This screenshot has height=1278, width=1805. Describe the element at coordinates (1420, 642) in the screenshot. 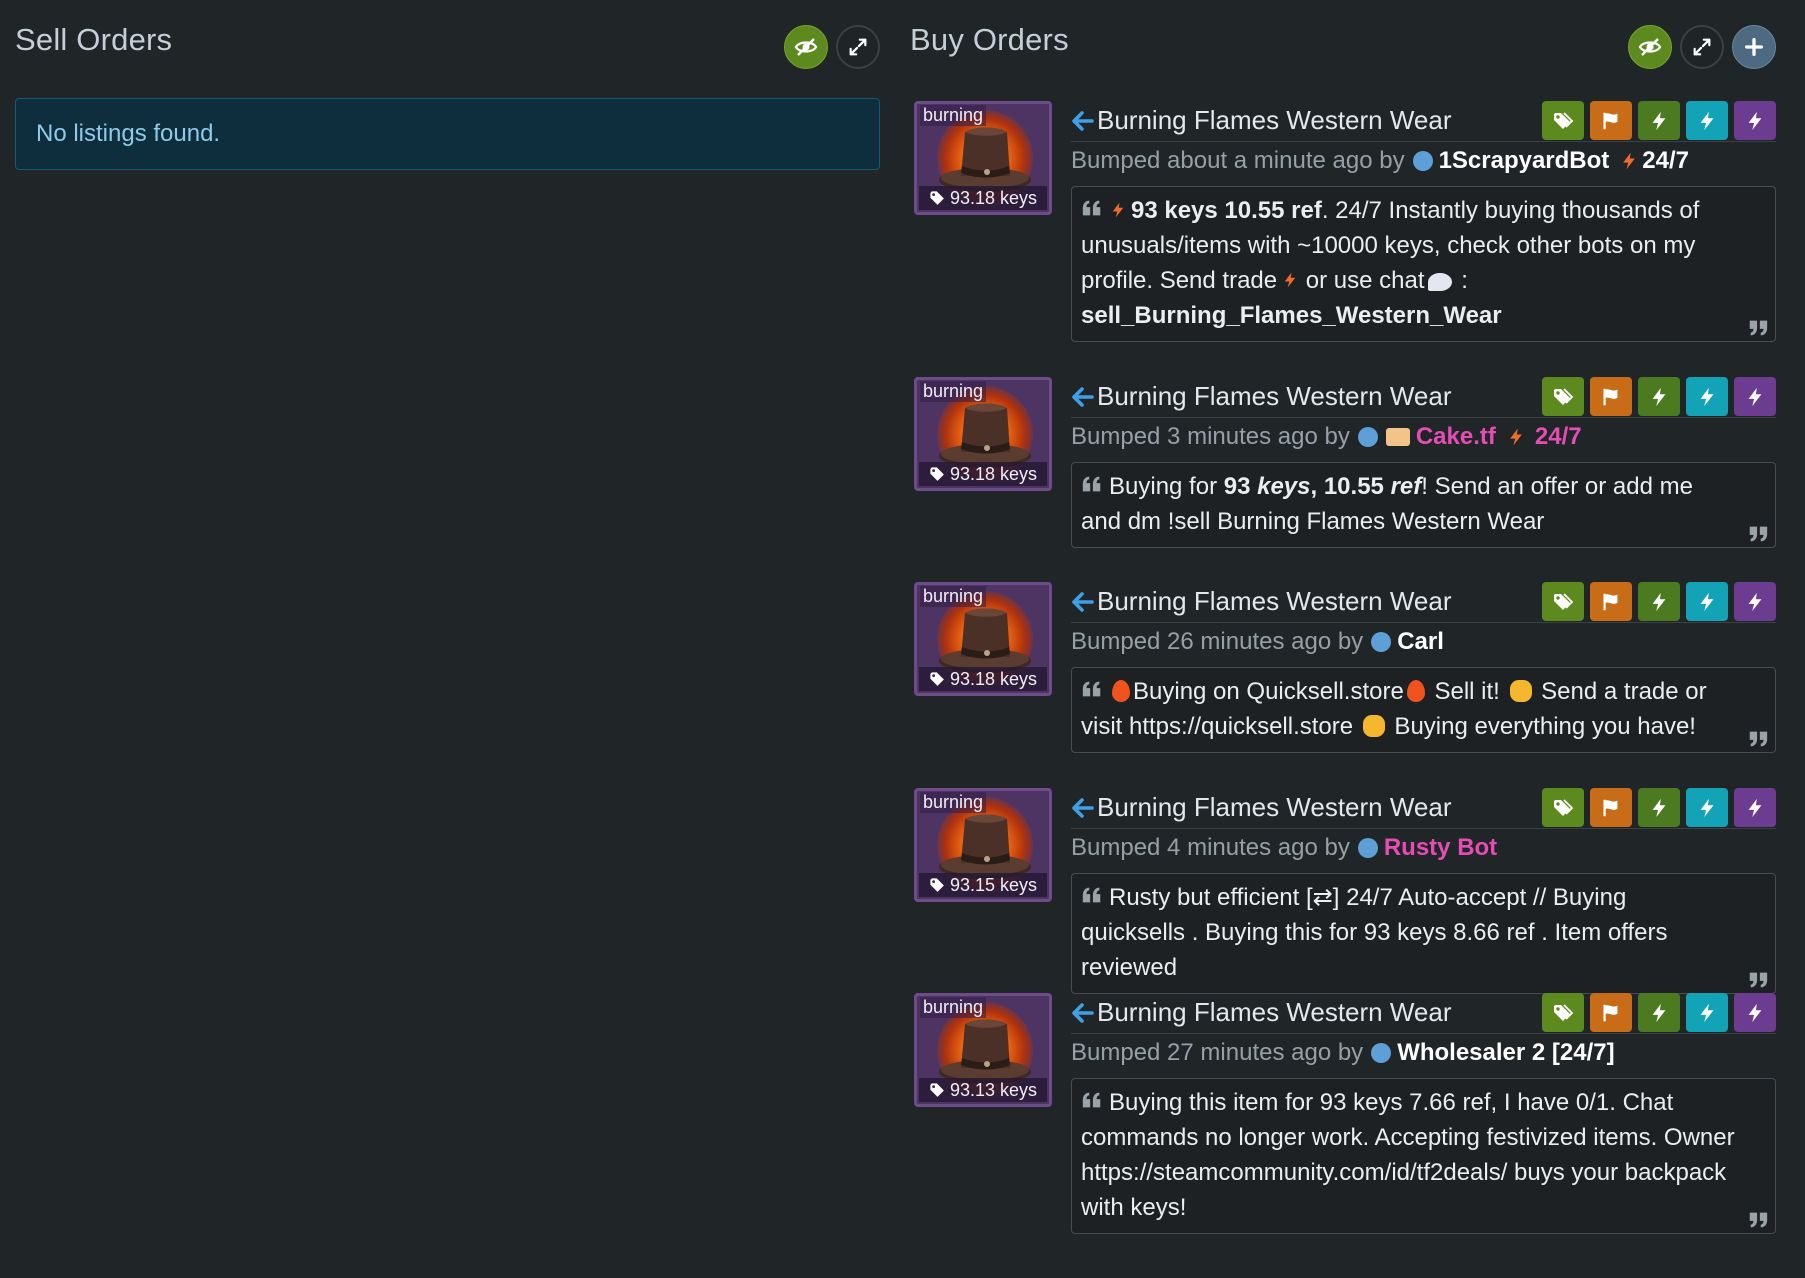

I see `user-name-link: Carl` at that location.